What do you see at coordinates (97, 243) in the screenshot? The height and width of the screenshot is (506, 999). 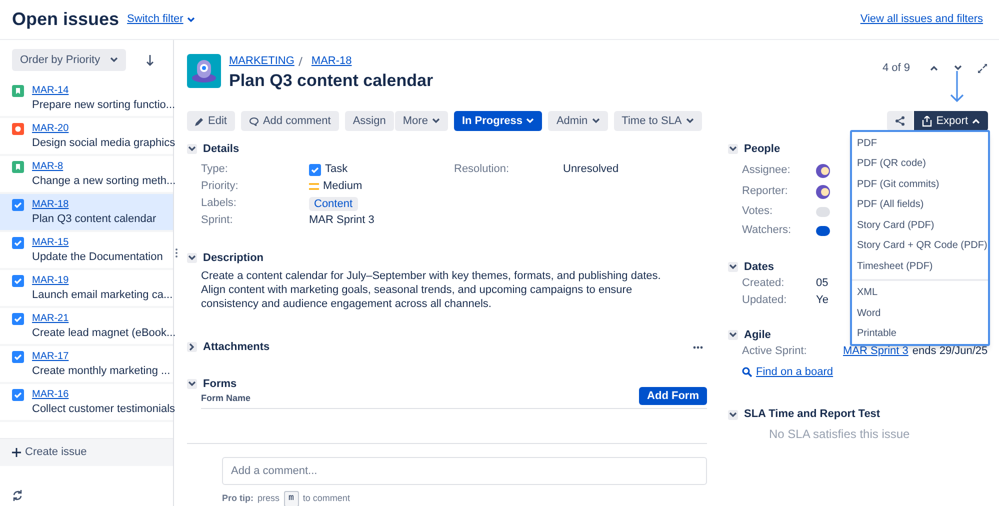 I see `issue-key-link: MAR-15` at bounding box center [97, 243].